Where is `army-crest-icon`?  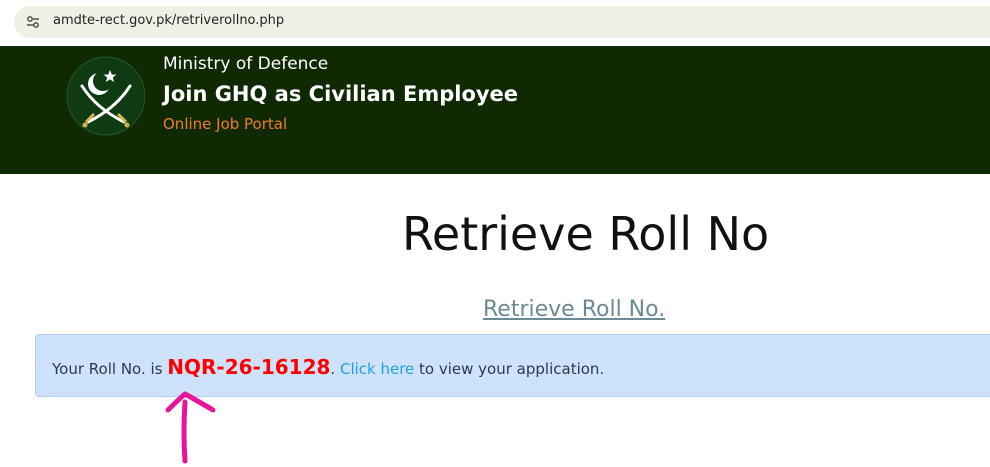 army-crest-icon is located at coordinates (106, 96).